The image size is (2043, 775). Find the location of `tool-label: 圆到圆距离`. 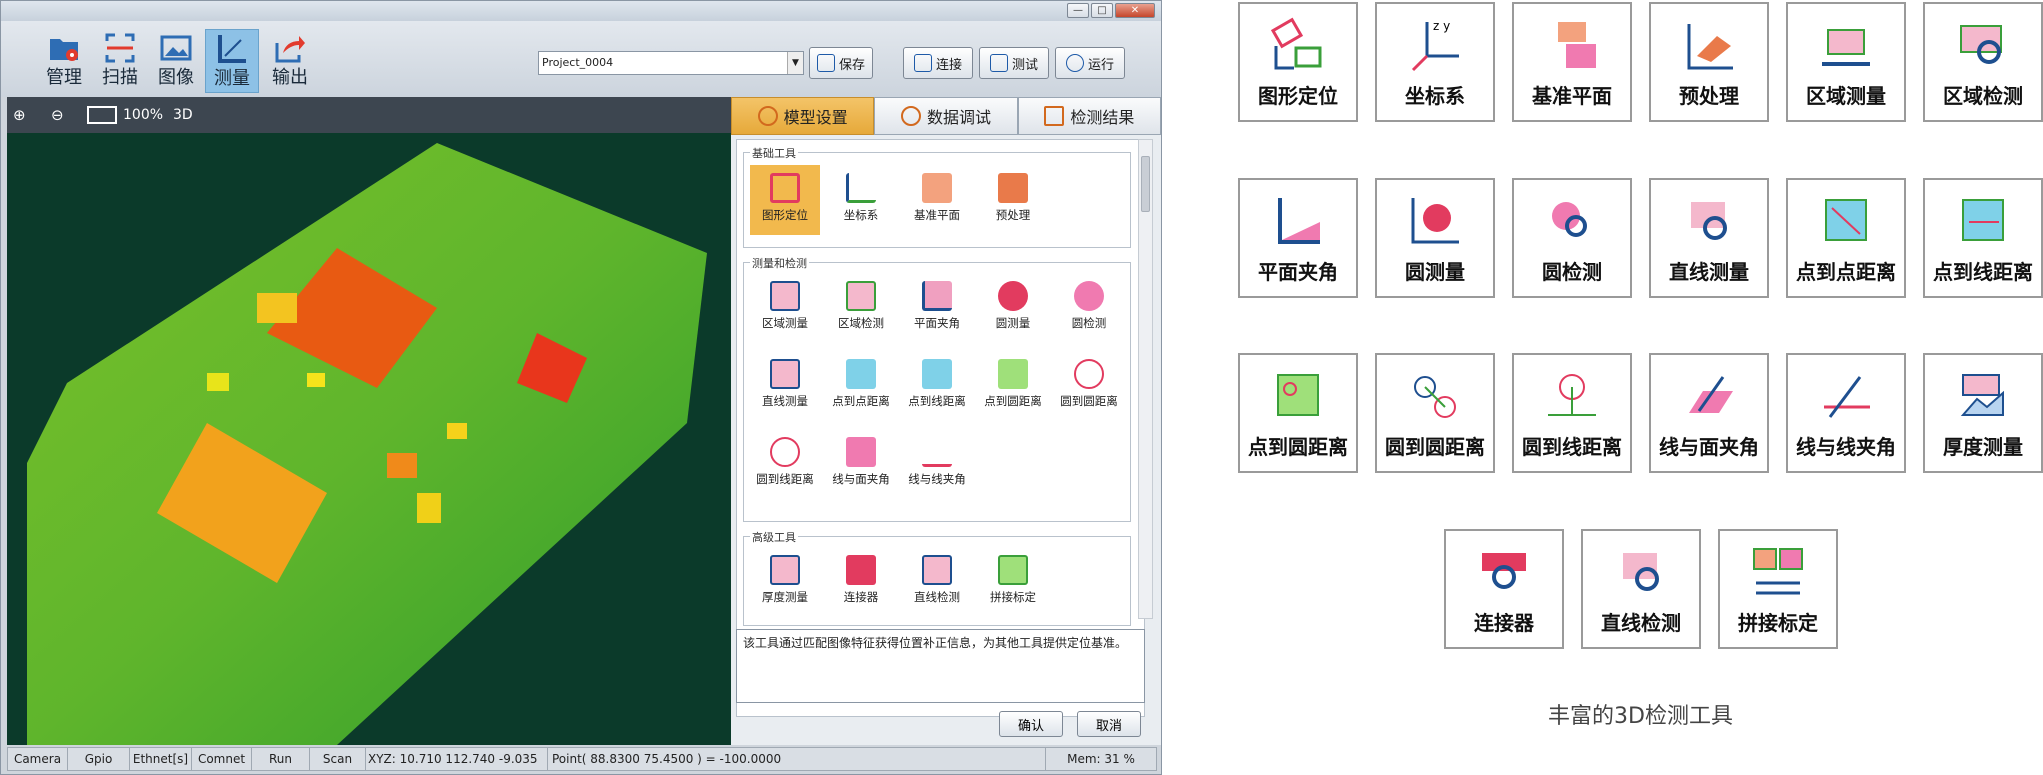

tool-label: 圆到圆距离 is located at coordinates (1089, 401).